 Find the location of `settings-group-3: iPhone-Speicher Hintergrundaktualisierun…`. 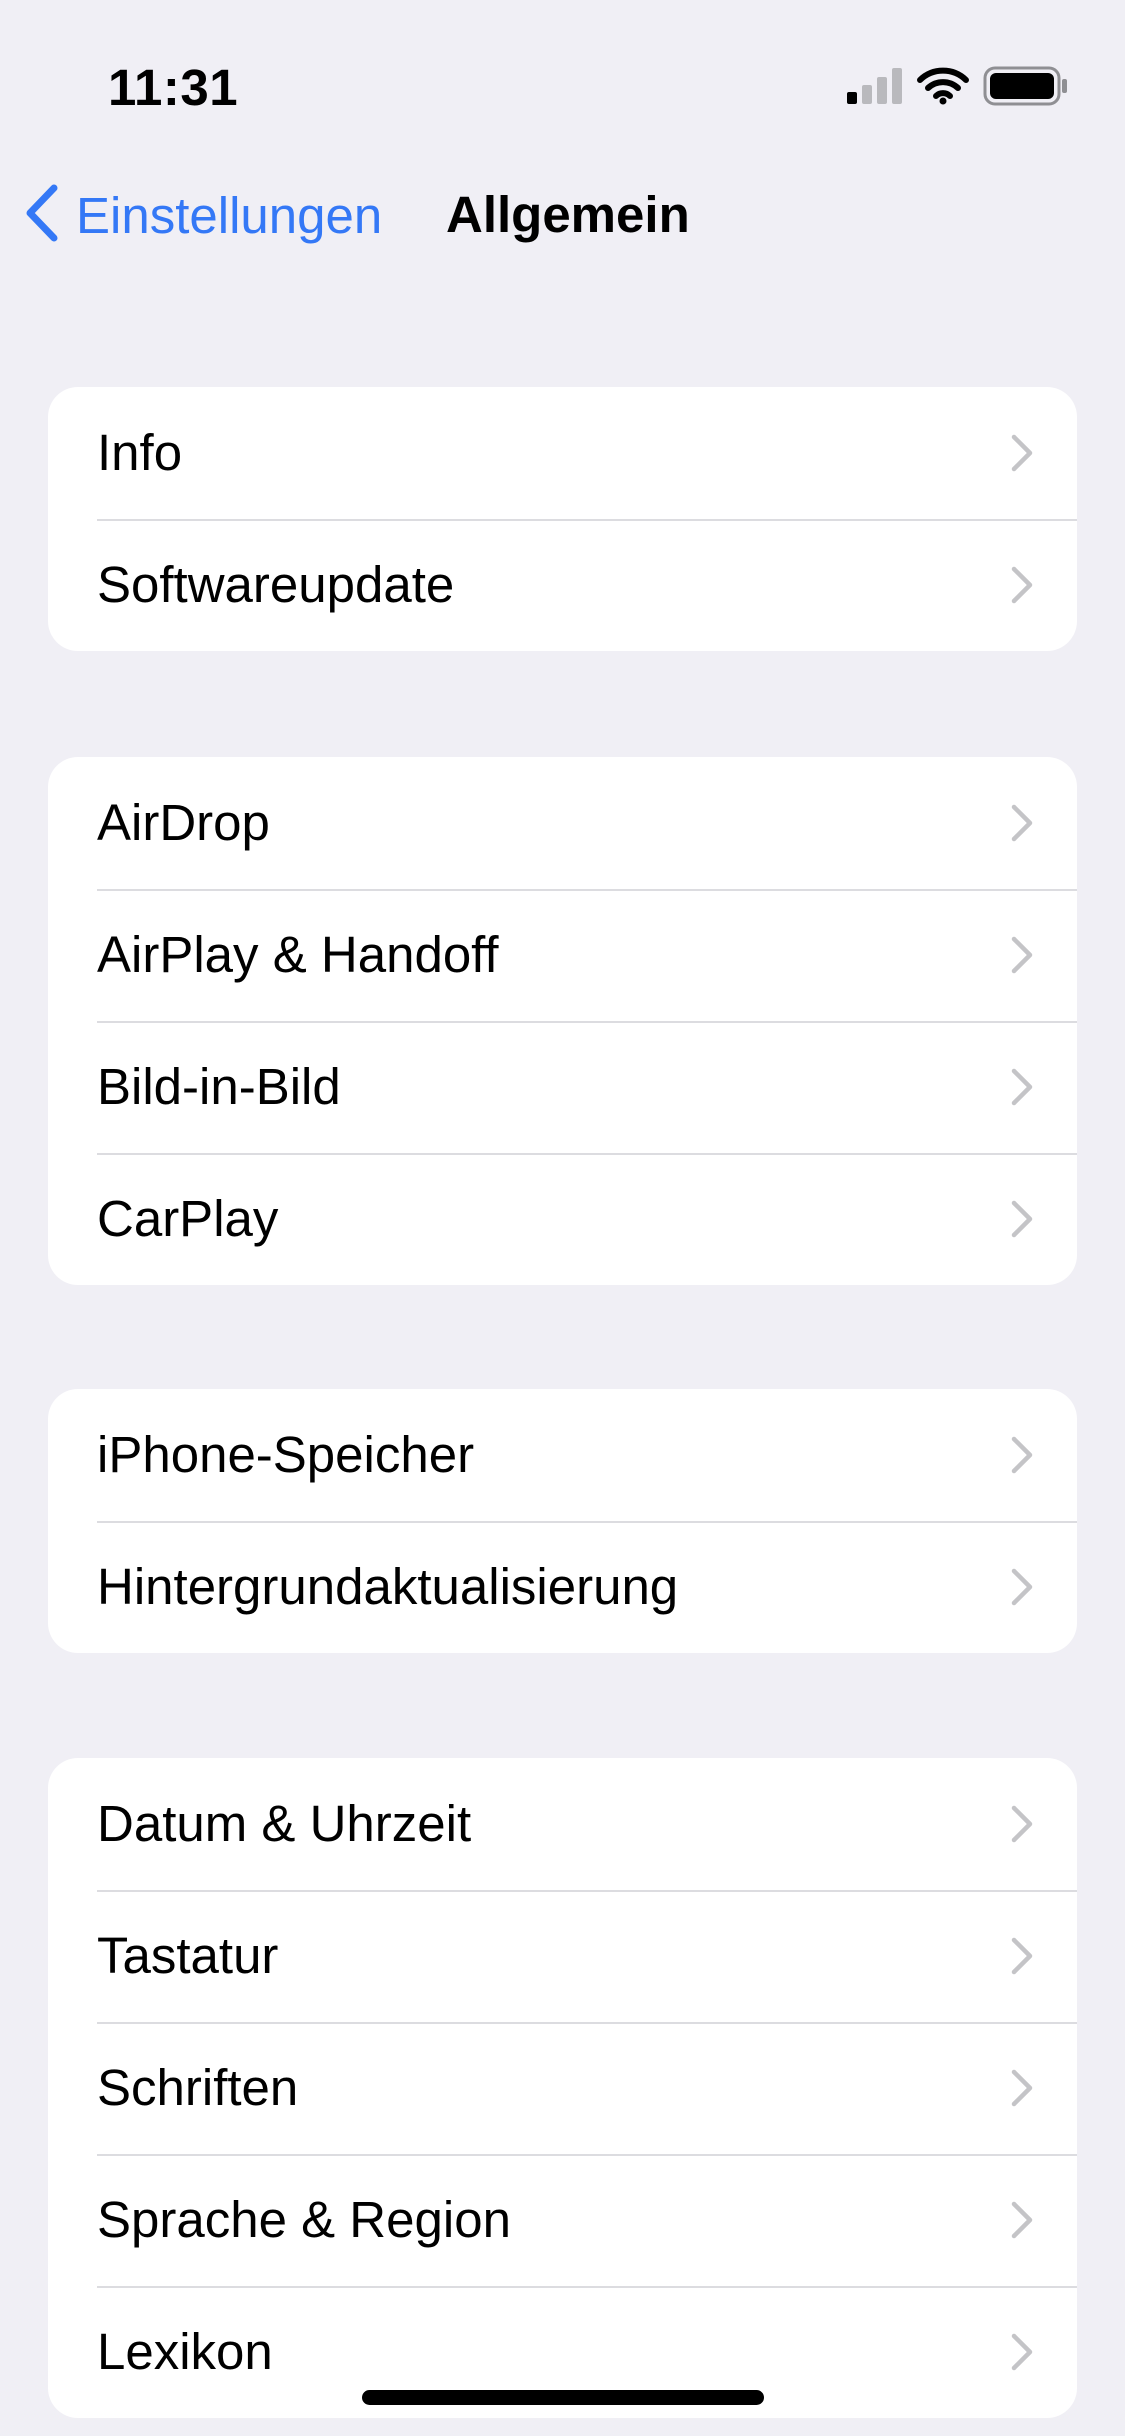

settings-group-3: iPhone-Speicher Hintergrundaktualisierun… is located at coordinates (562, 1521).